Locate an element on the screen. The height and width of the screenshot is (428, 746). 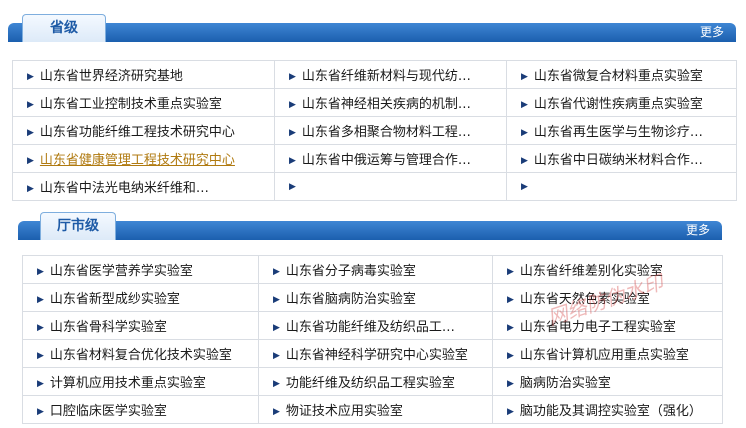
list-item: ▶ 计算机应用技术重点实验室 is located at coordinates (140, 381).